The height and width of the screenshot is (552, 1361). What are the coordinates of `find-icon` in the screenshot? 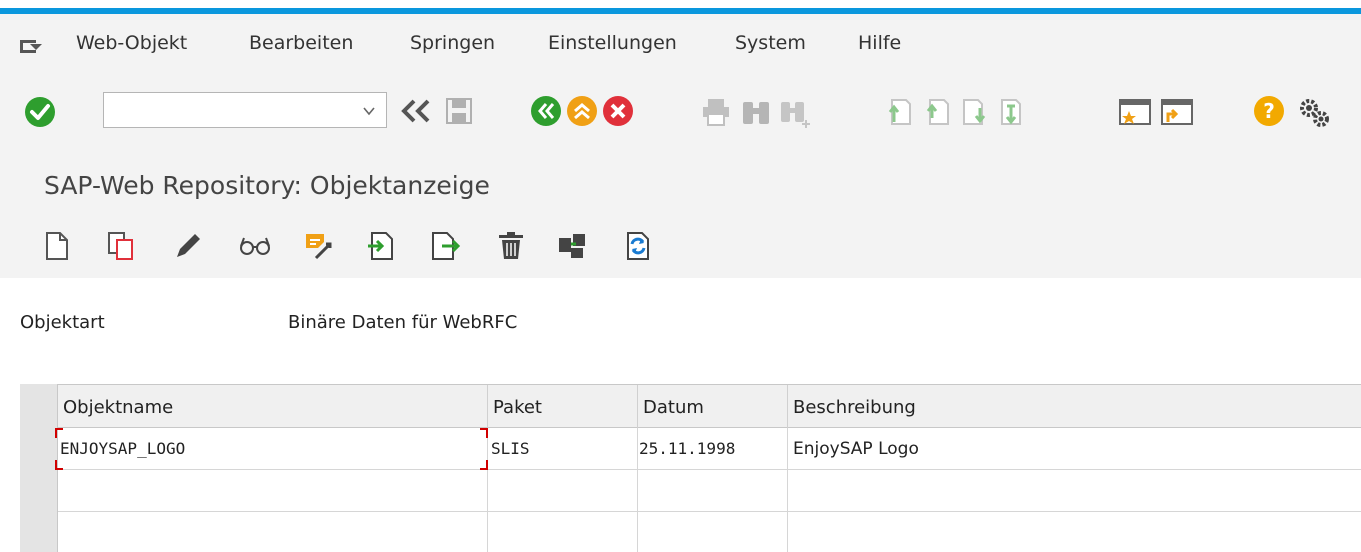 It's located at (756, 112).